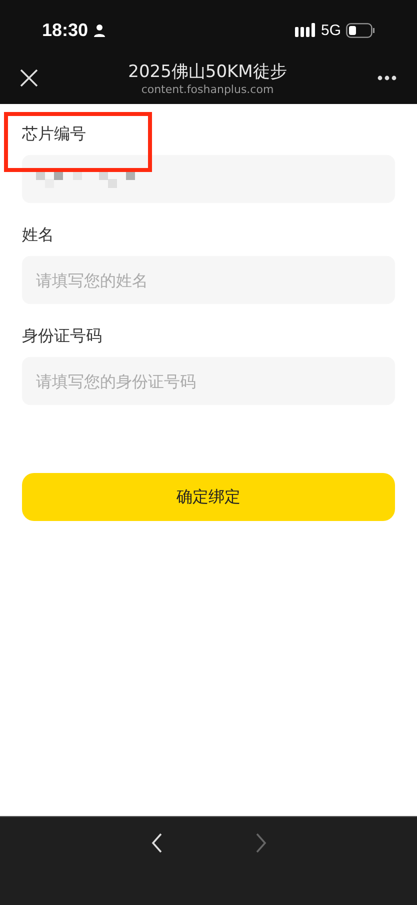 The height and width of the screenshot is (905, 417). I want to click on signal-icon, so click(305, 30).